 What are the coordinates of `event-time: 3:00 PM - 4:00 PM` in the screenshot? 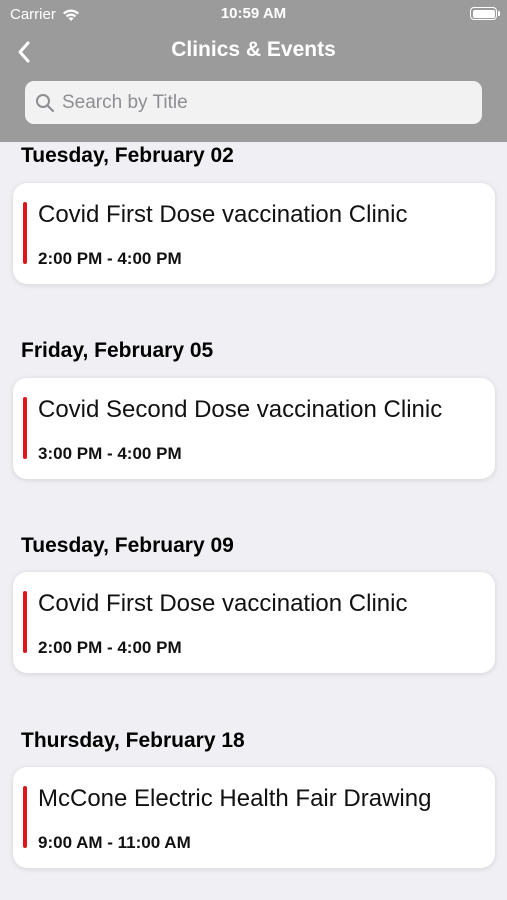 It's located at (110, 453).